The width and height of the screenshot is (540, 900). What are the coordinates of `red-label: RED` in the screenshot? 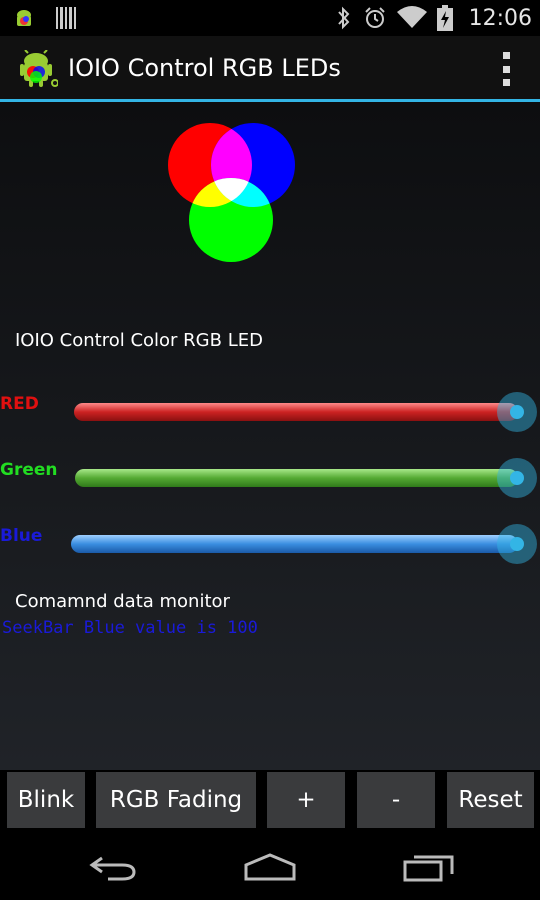 It's located at (19, 404).